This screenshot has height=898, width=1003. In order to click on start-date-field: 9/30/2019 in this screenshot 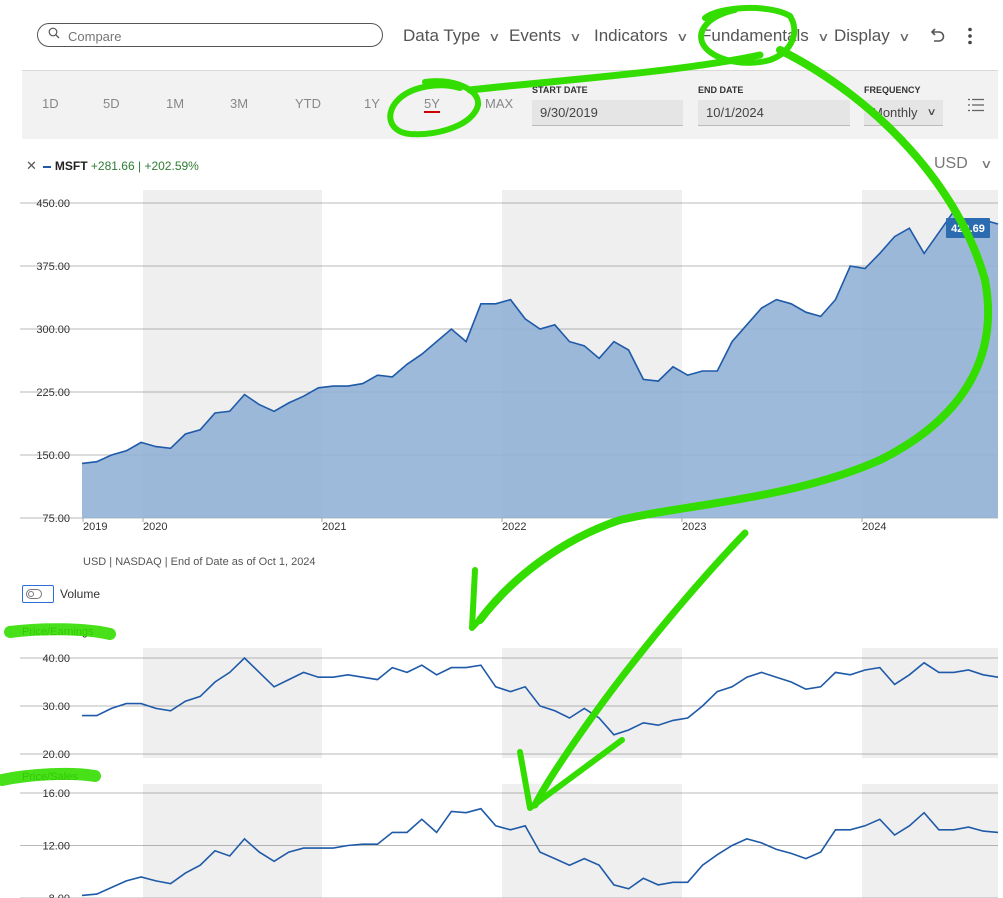, I will do `click(607, 113)`.